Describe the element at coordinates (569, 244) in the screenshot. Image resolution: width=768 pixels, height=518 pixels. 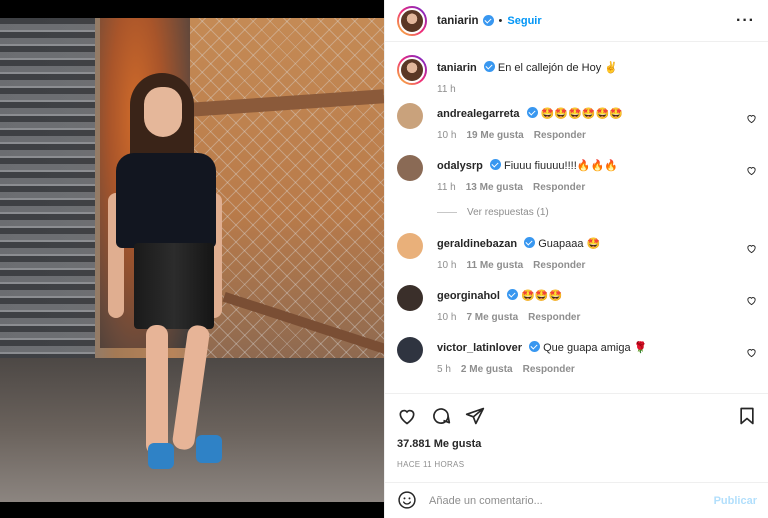
I see `comment-text: Guapaaa 🤩` at that location.